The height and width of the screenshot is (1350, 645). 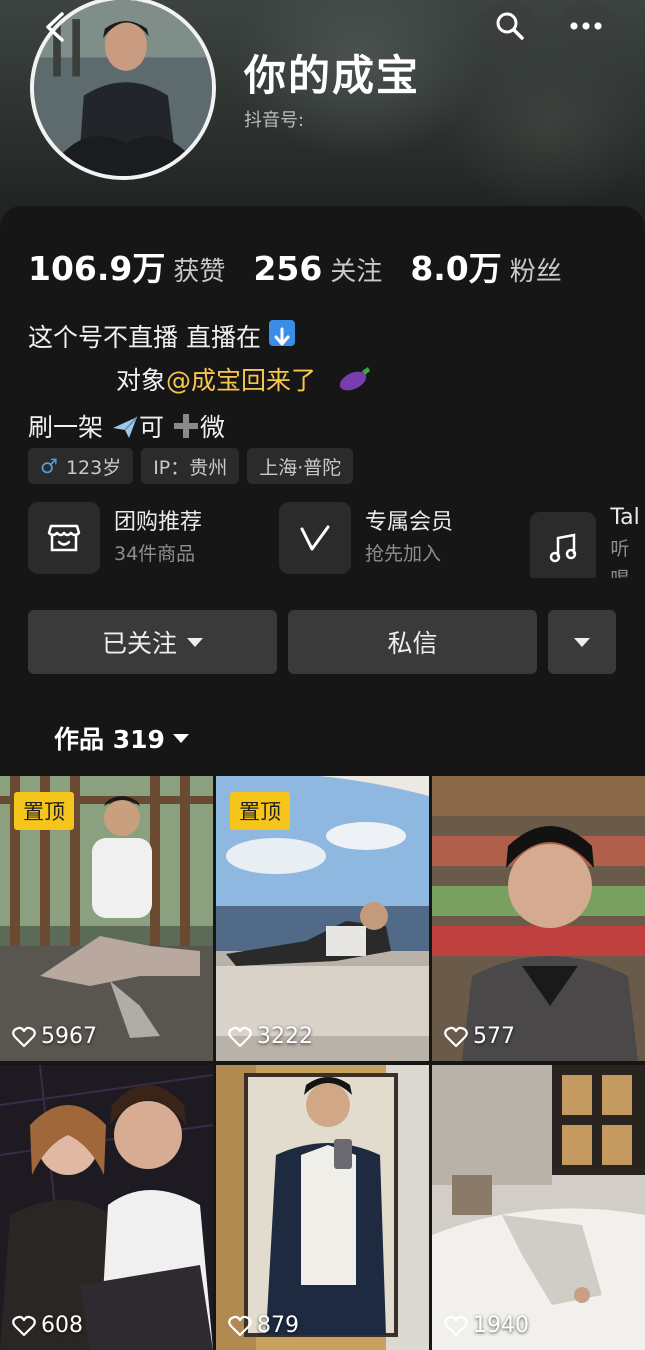 I want to click on chevron-left-icon, so click(x=55, y=27).